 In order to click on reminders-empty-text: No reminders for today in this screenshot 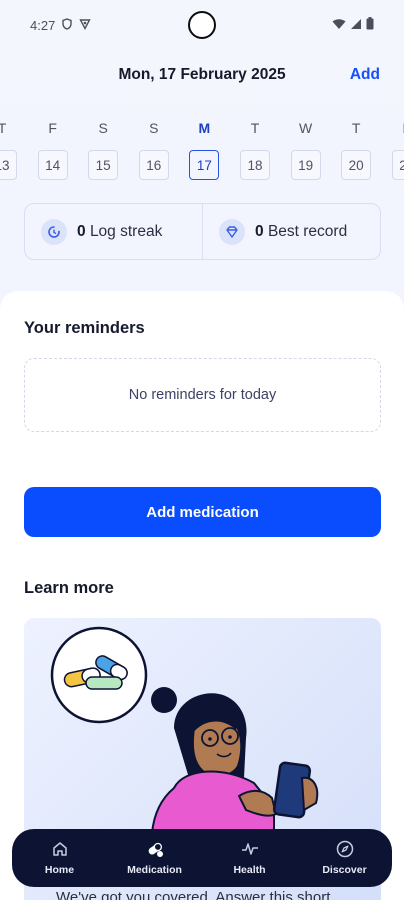, I will do `click(202, 395)`.